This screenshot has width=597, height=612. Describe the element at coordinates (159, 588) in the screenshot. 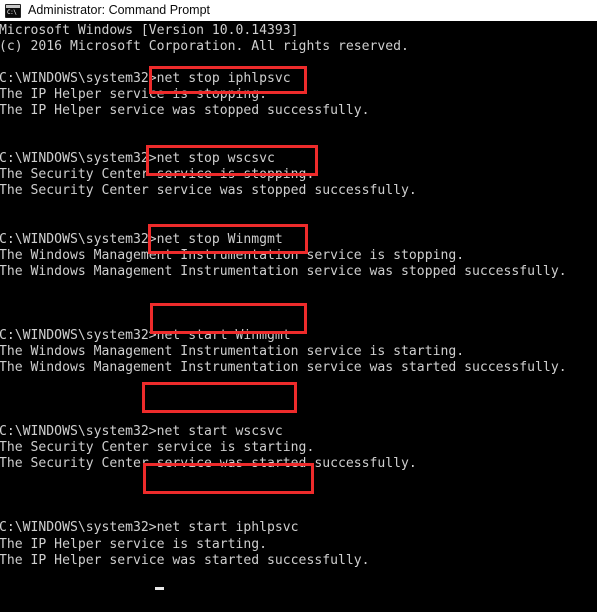

I see `text-cursor` at that location.